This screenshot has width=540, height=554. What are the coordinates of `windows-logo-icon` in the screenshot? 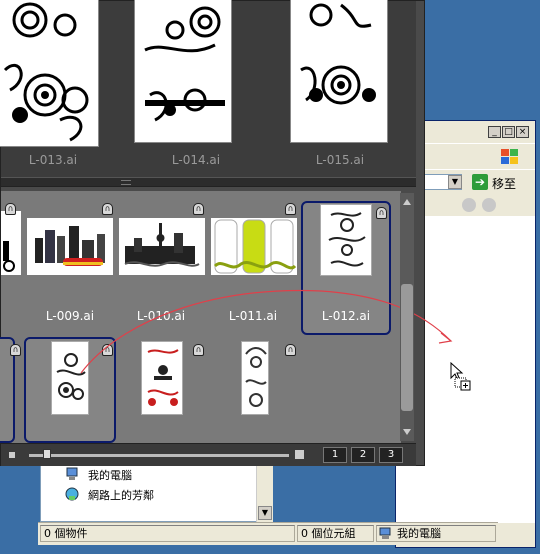 It's located at (510, 157).